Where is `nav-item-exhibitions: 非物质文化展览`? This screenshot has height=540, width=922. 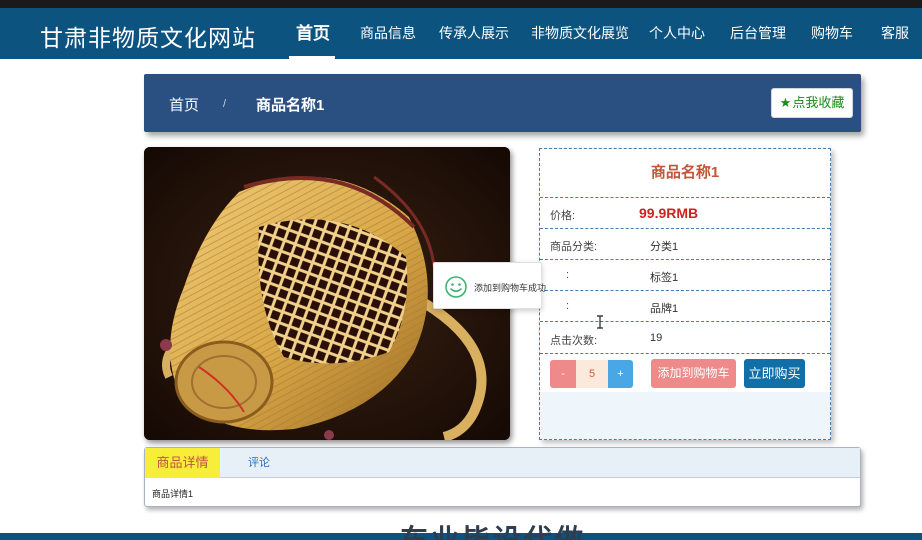
nav-item-exhibitions: 非物质文化展览 is located at coordinates (580, 33).